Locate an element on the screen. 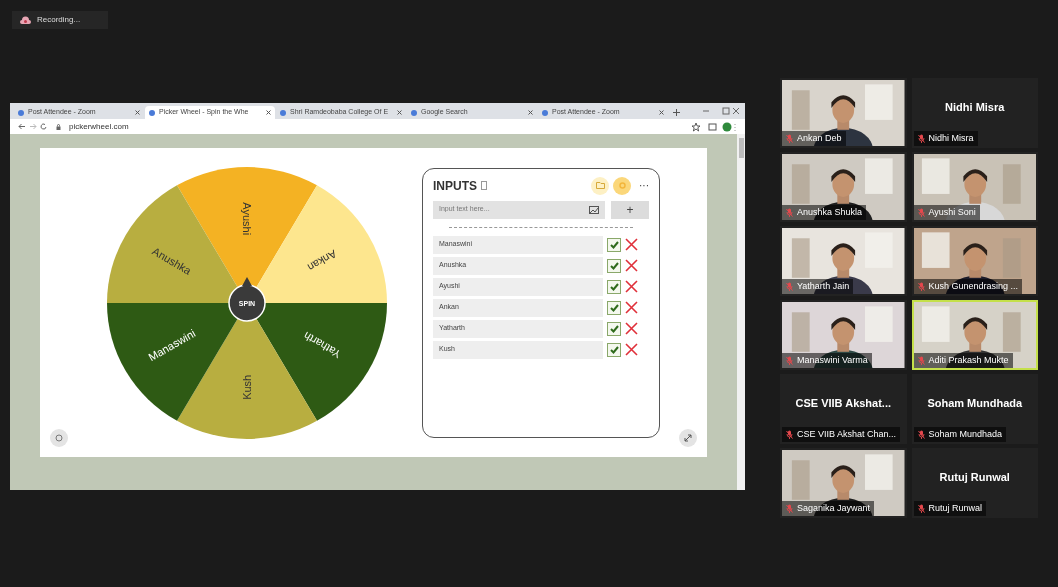  navigation-icon is located at coordinates (33, 126).